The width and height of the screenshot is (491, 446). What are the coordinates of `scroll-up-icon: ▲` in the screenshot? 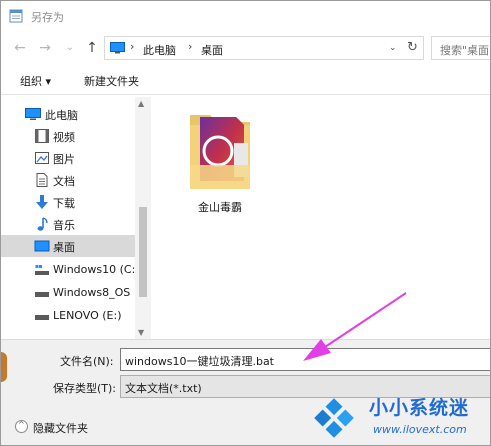 It's located at (141, 103).